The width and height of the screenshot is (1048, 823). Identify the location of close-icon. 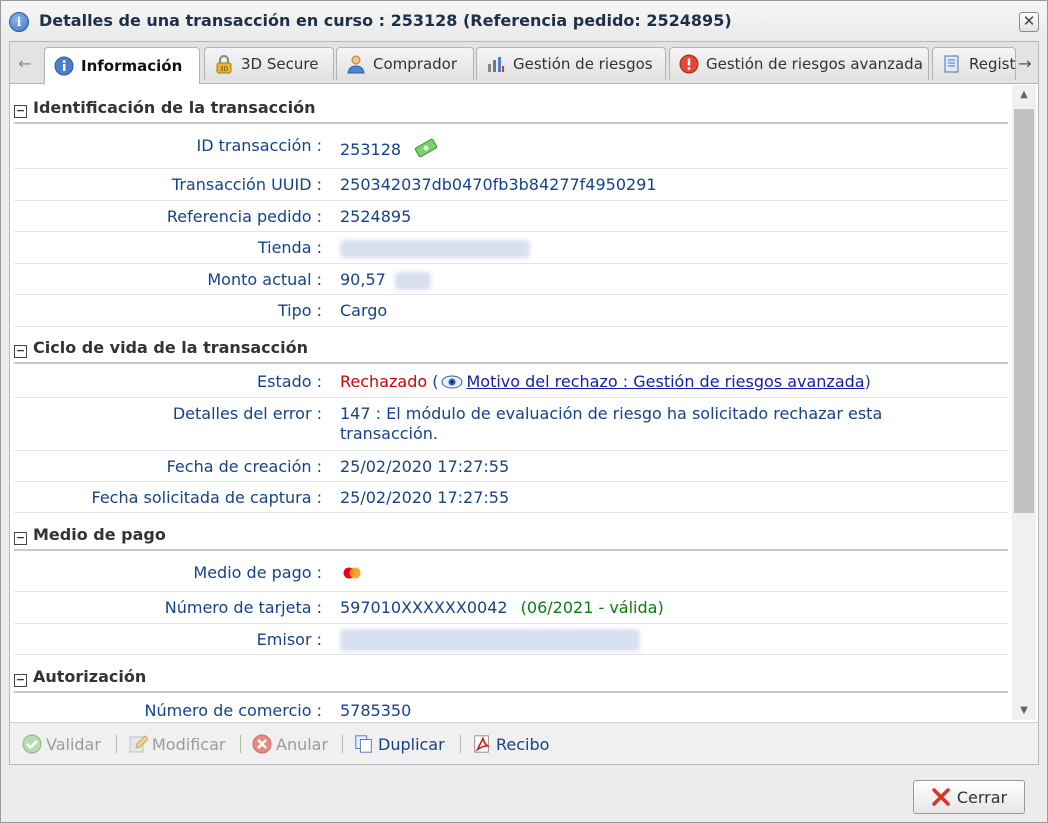
(941, 797).